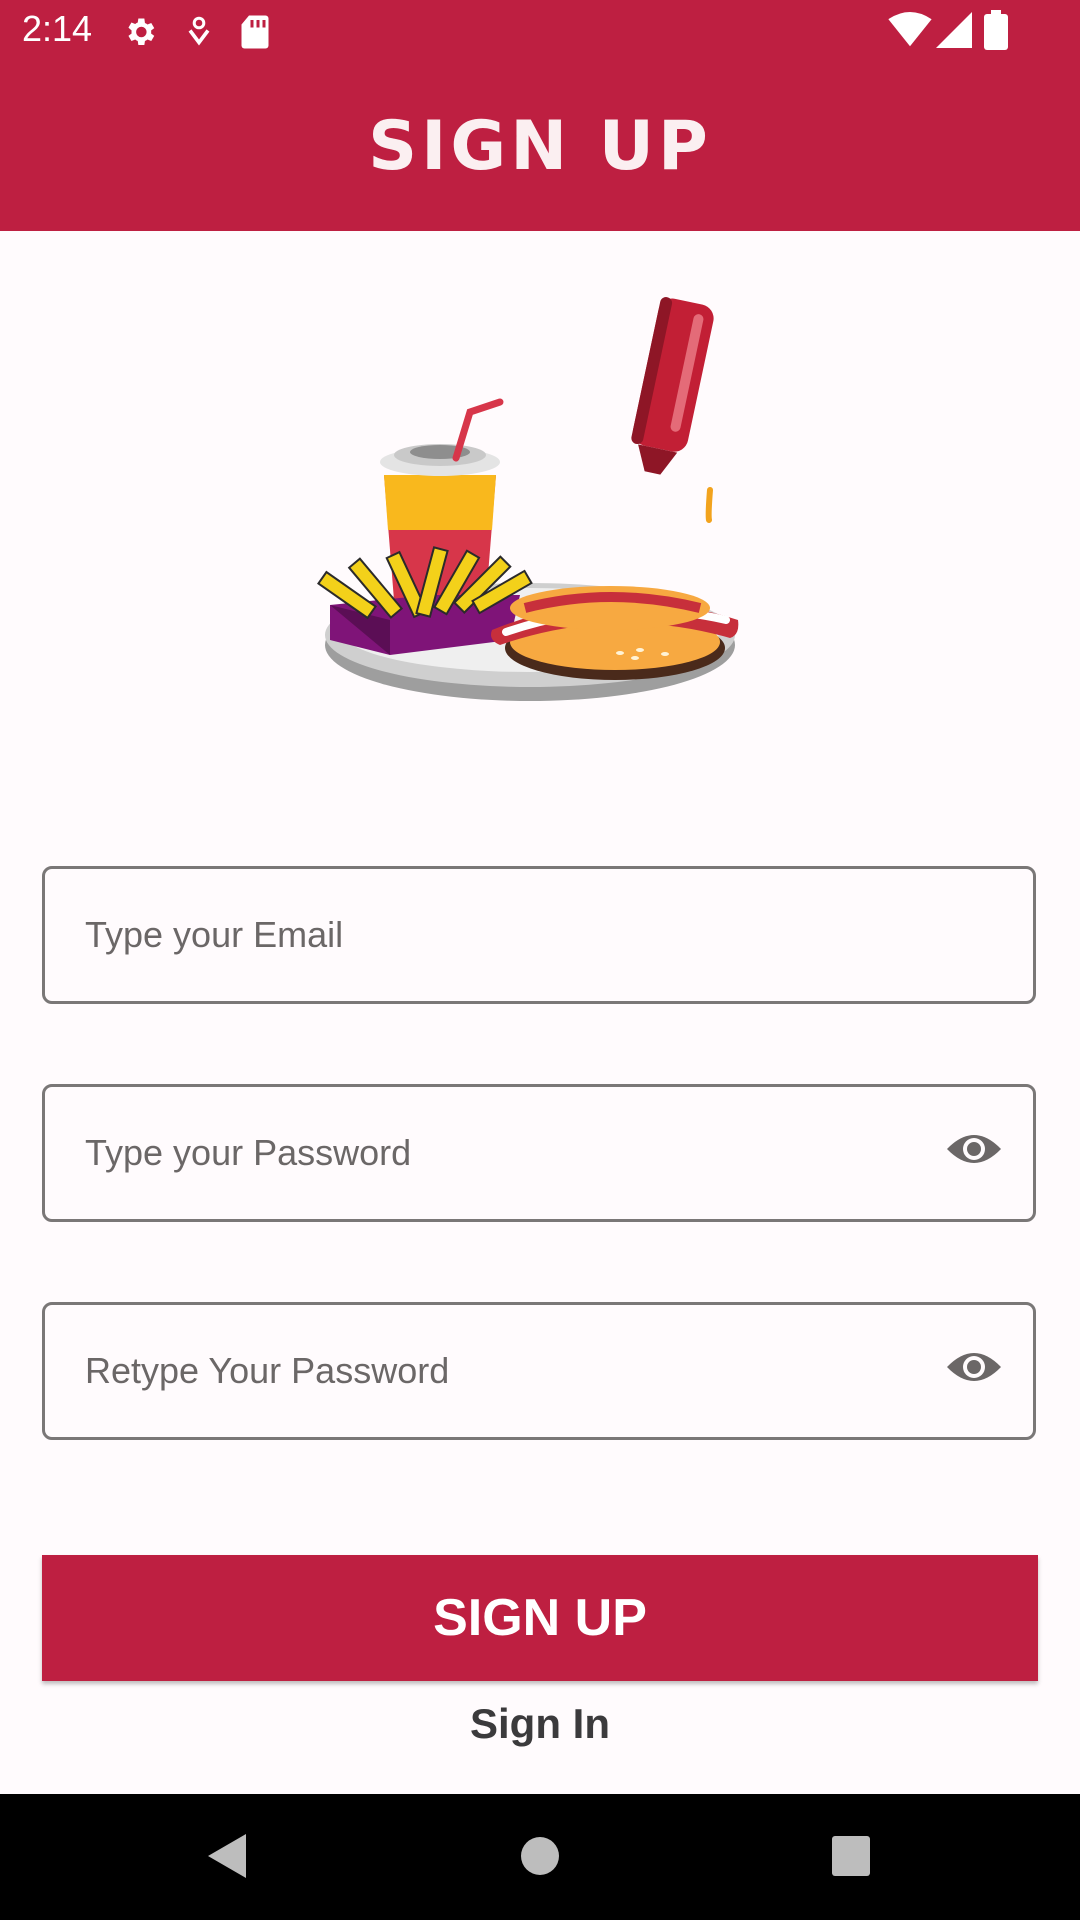 This screenshot has width=1080, height=1920. I want to click on signal-icon, so click(954, 30).